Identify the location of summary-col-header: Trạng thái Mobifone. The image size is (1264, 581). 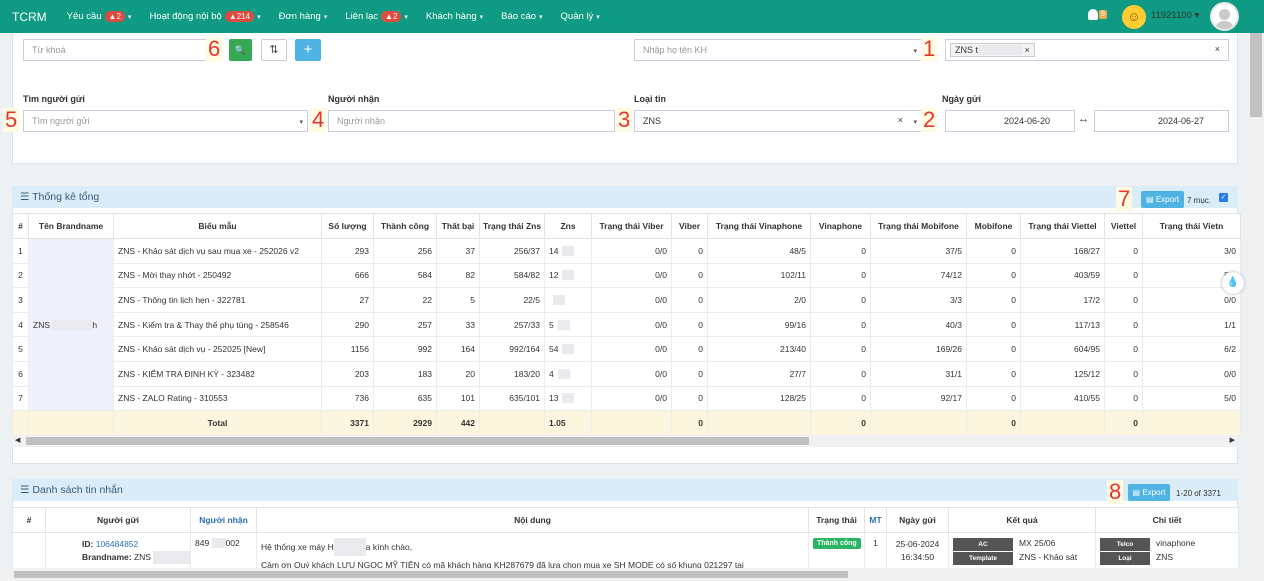
(918, 226).